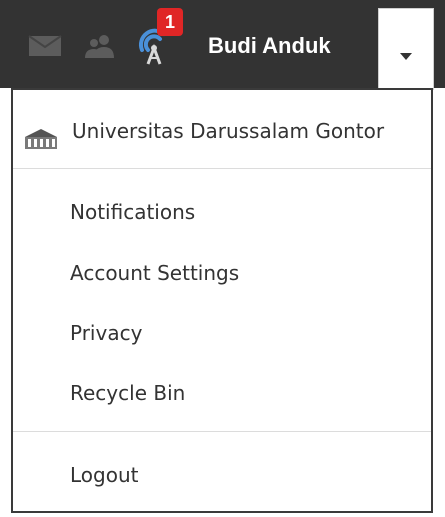  Describe the element at coordinates (106, 333) in the screenshot. I see `menu-item-label: Privacy` at that location.